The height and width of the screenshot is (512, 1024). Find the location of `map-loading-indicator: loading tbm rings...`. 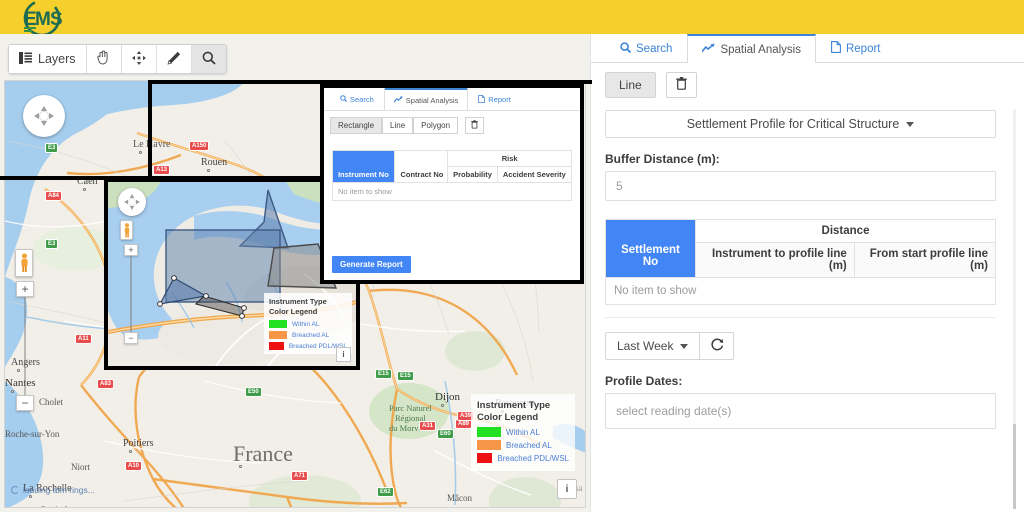

map-loading-indicator: loading tbm rings... is located at coordinates (53, 490).